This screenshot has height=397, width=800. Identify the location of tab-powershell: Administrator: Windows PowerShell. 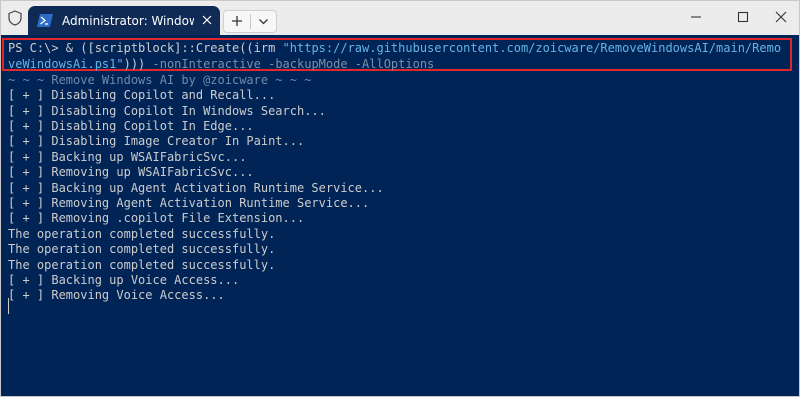
(124, 20).